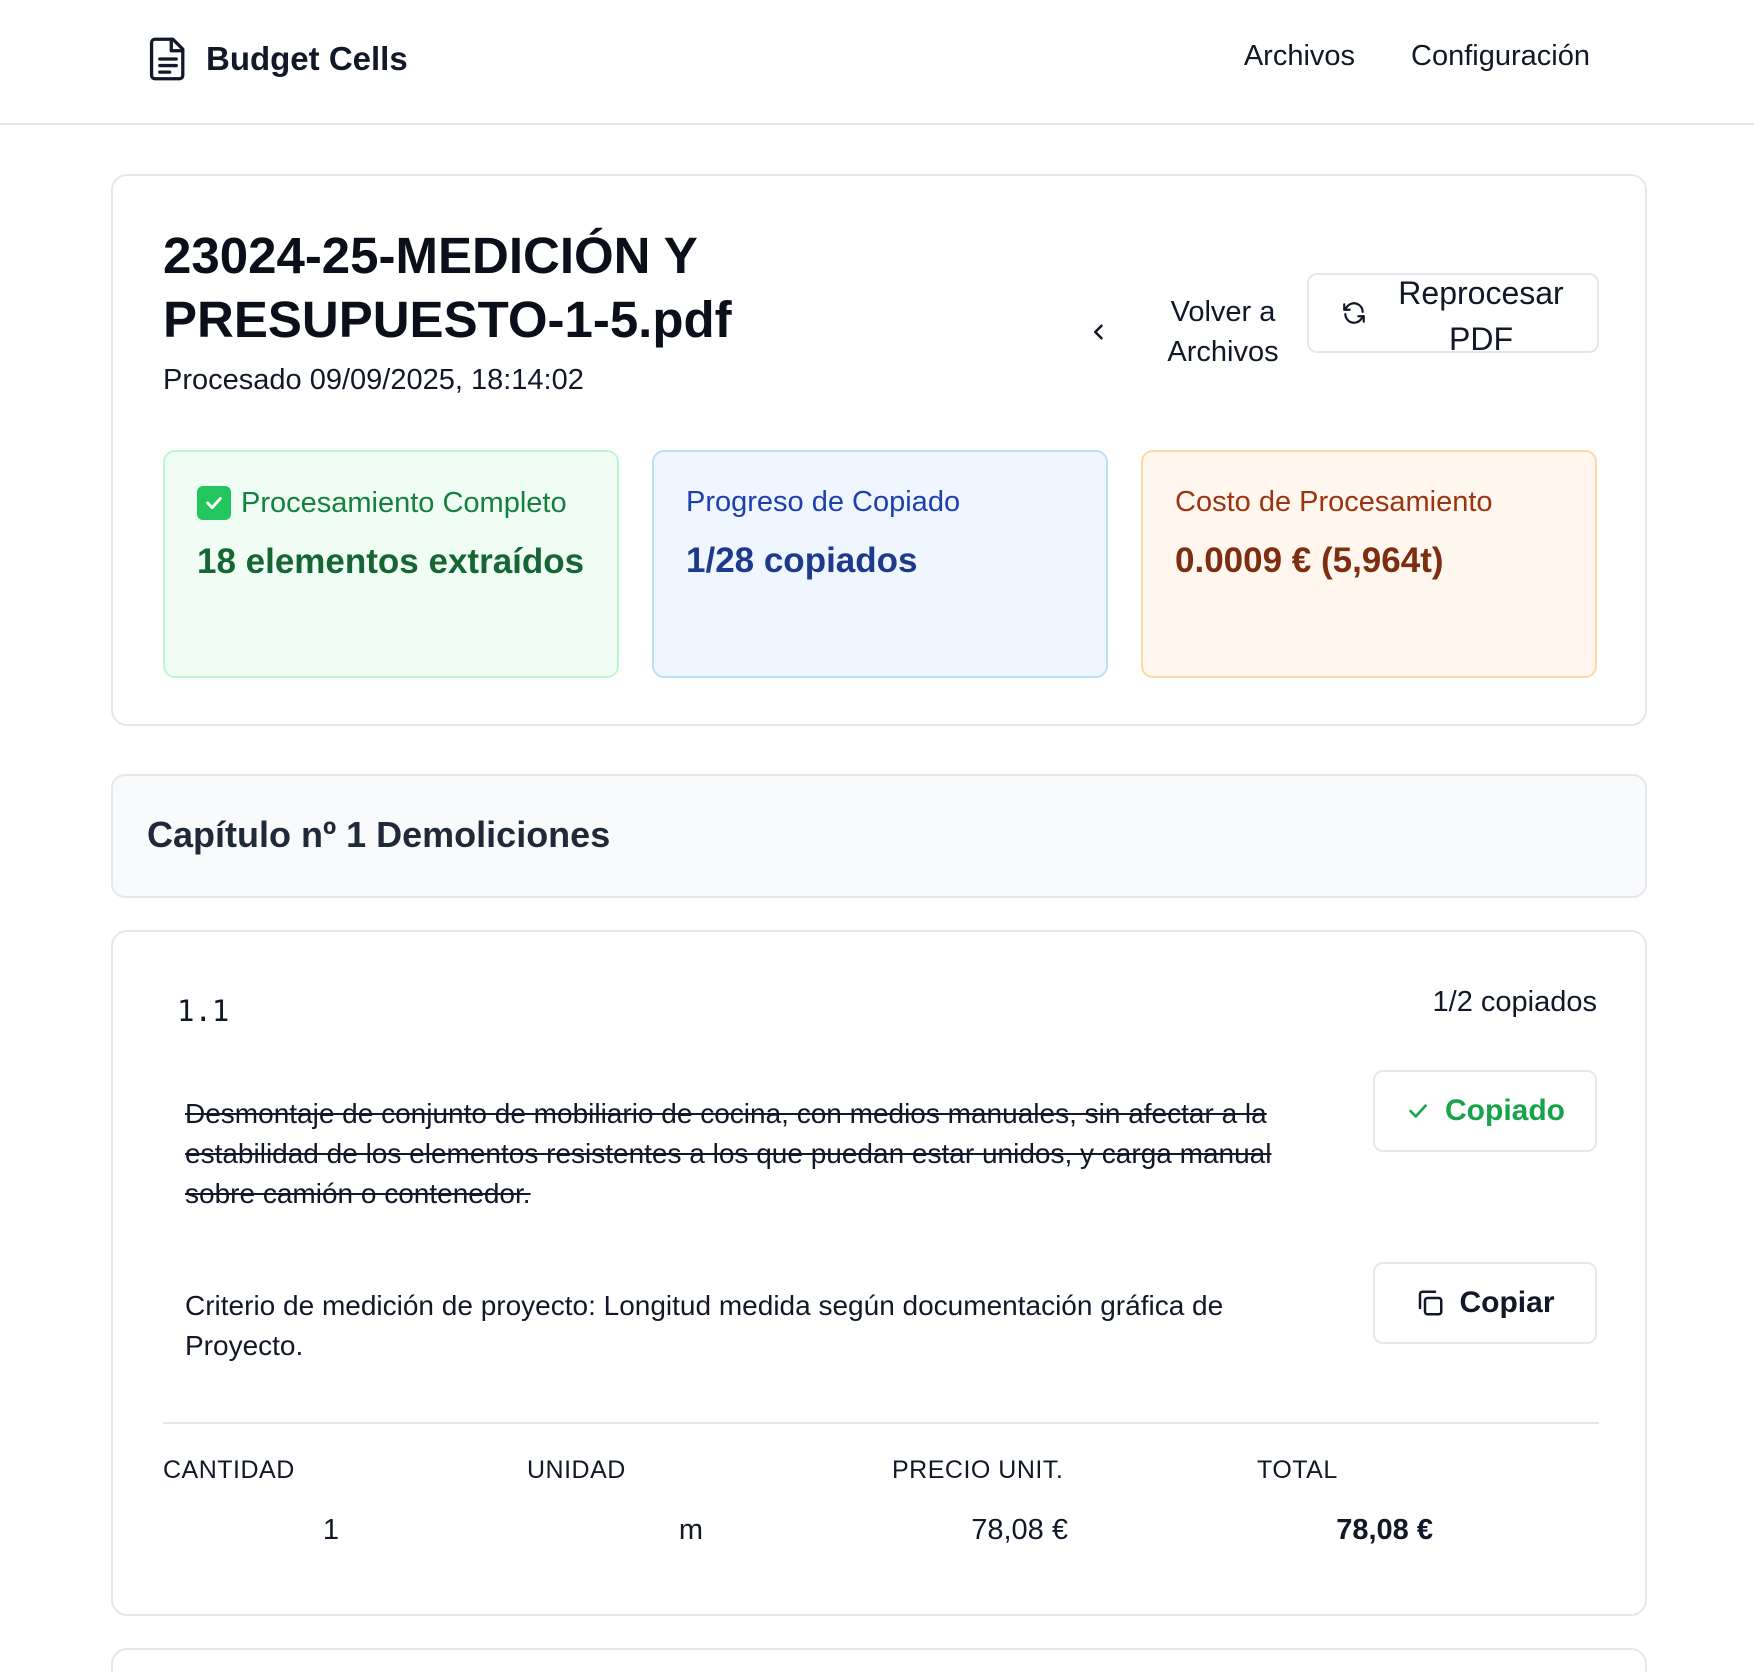 Image resolution: width=1754 pixels, height=1672 pixels. What do you see at coordinates (1309, 560) in the screenshot?
I see `processing-cost-value: 0.0009 € (5,964t)` at bounding box center [1309, 560].